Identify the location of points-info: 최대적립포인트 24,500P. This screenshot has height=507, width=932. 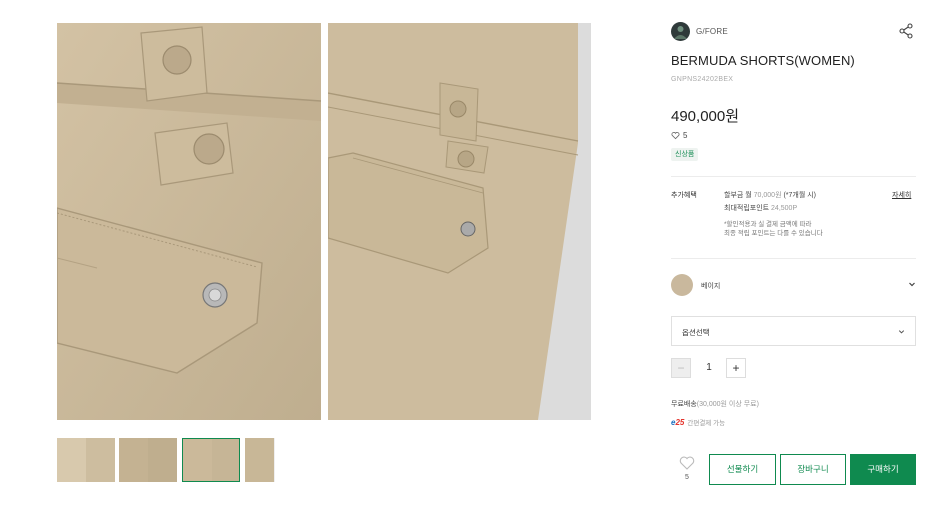
(761, 208).